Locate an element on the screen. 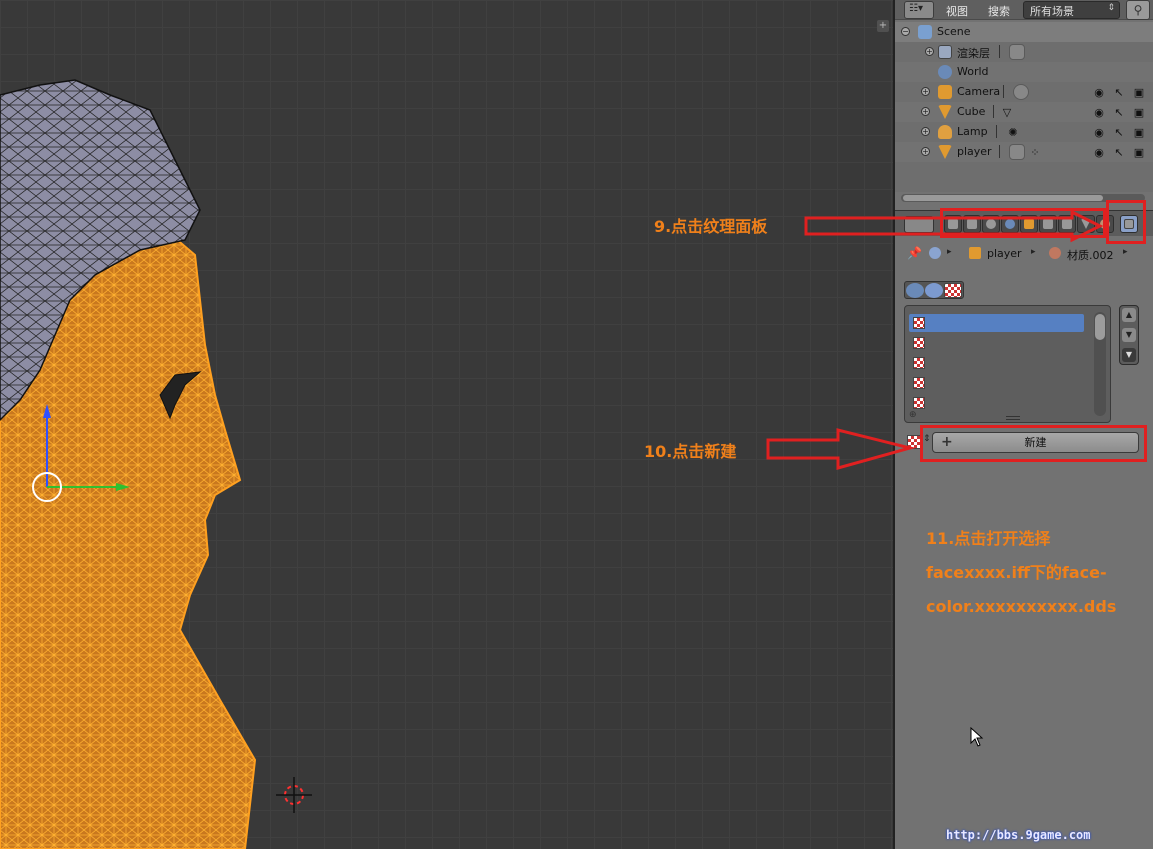 Image resolution: width=1153 pixels, height=849 pixels. resize-grip-icon is located at coordinates (1013, 418).